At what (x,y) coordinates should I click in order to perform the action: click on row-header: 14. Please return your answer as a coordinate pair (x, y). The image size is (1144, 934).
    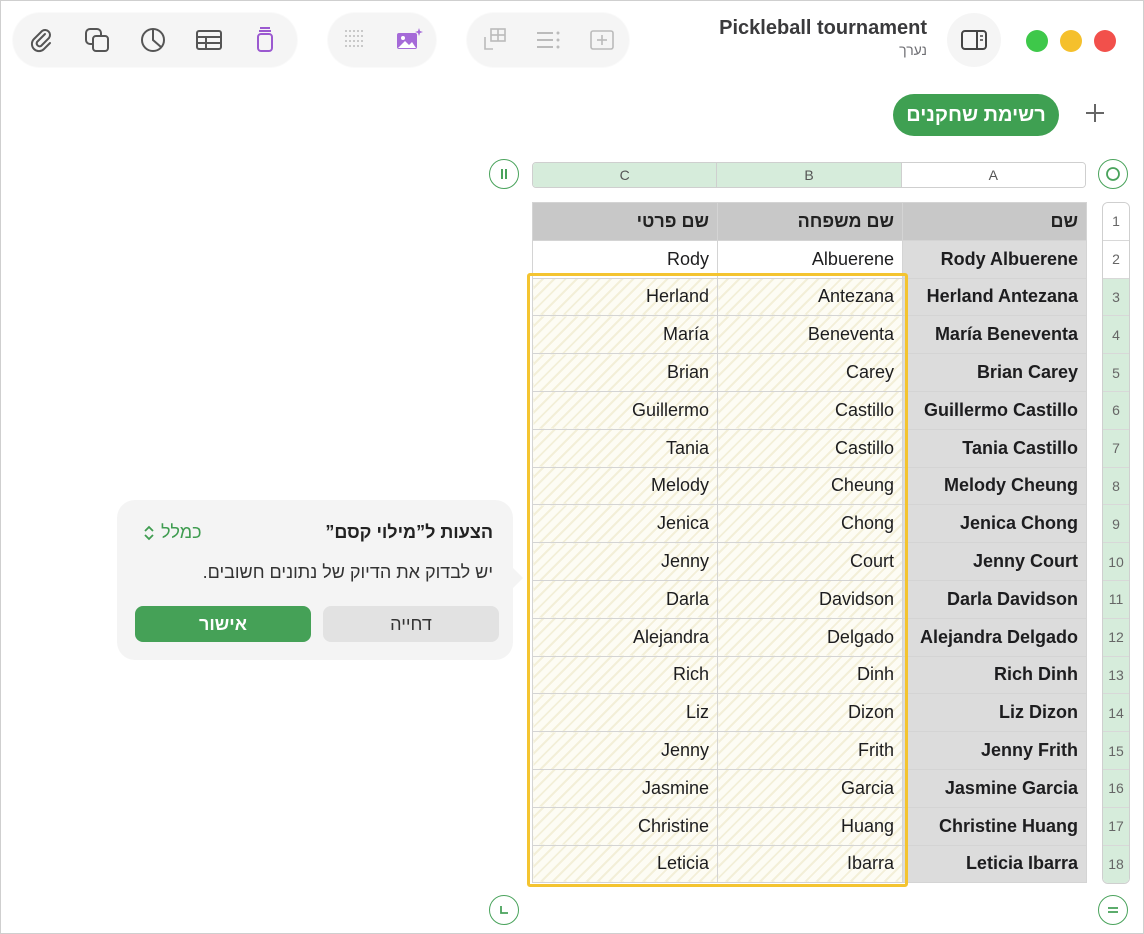
    Looking at the image, I should click on (1116, 713).